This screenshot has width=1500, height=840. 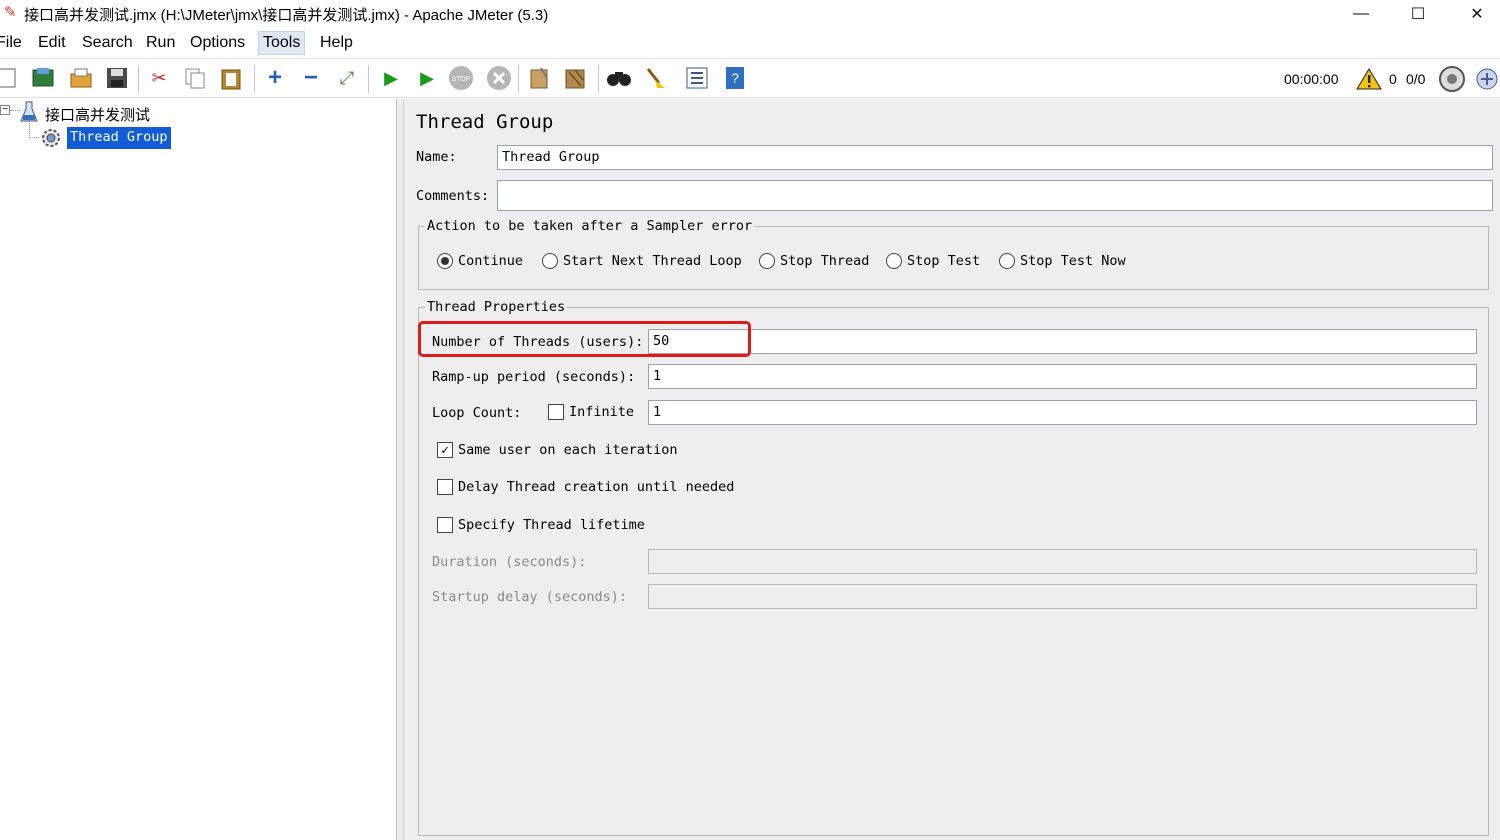 What do you see at coordinates (445, 525) in the screenshot?
I see `specify-lifetime-box` at bounding box center [445, 525].